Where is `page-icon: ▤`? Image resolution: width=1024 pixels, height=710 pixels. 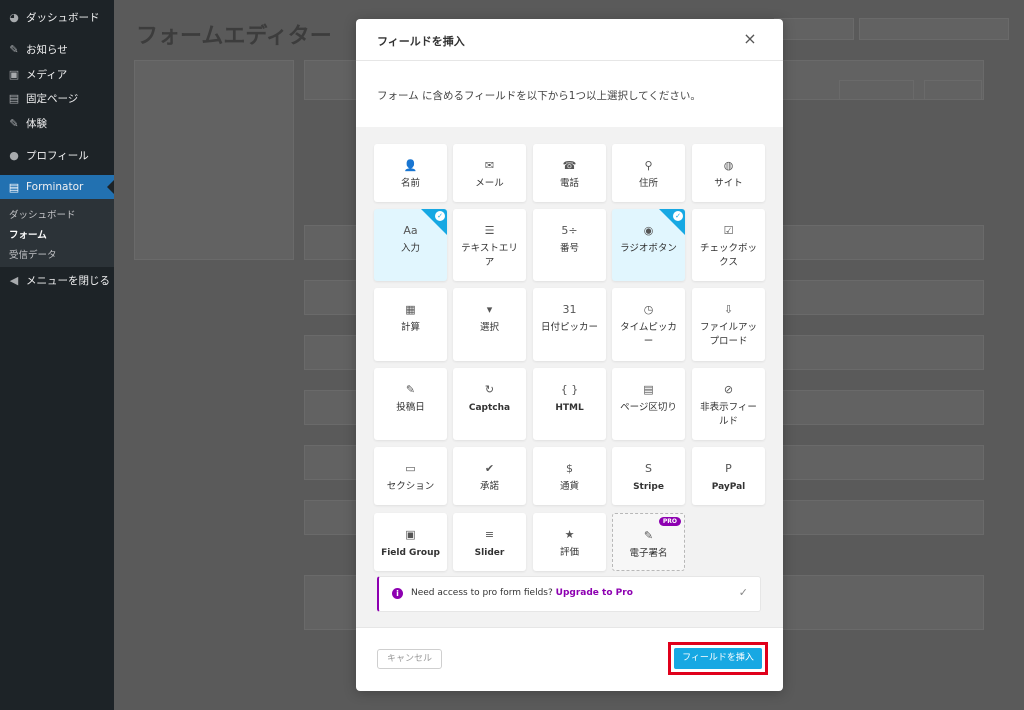
page-icon: ▤ is located at coordinates (14, 98).